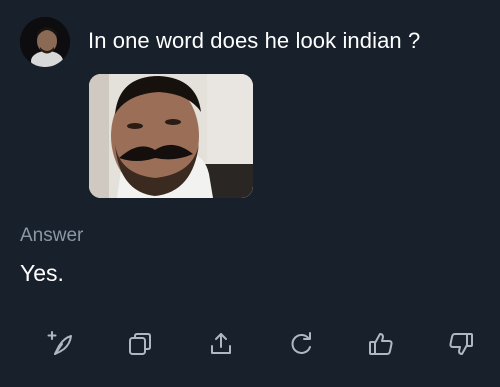 The width and height of the screenshot is (500, 387). I want to click on avatar-image, so click(45, 42).